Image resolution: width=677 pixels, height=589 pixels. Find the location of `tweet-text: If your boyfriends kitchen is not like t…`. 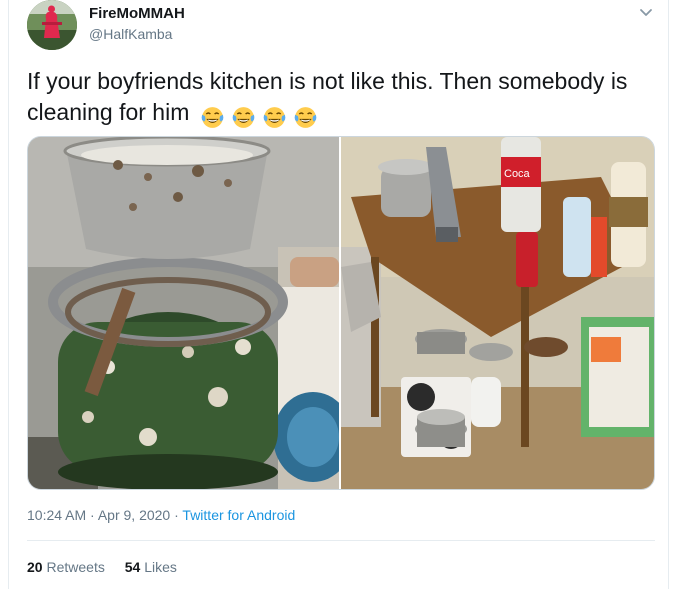

tweet-text: If your boyfriends kitchen is not like t… is located at coordinates (337, 99).